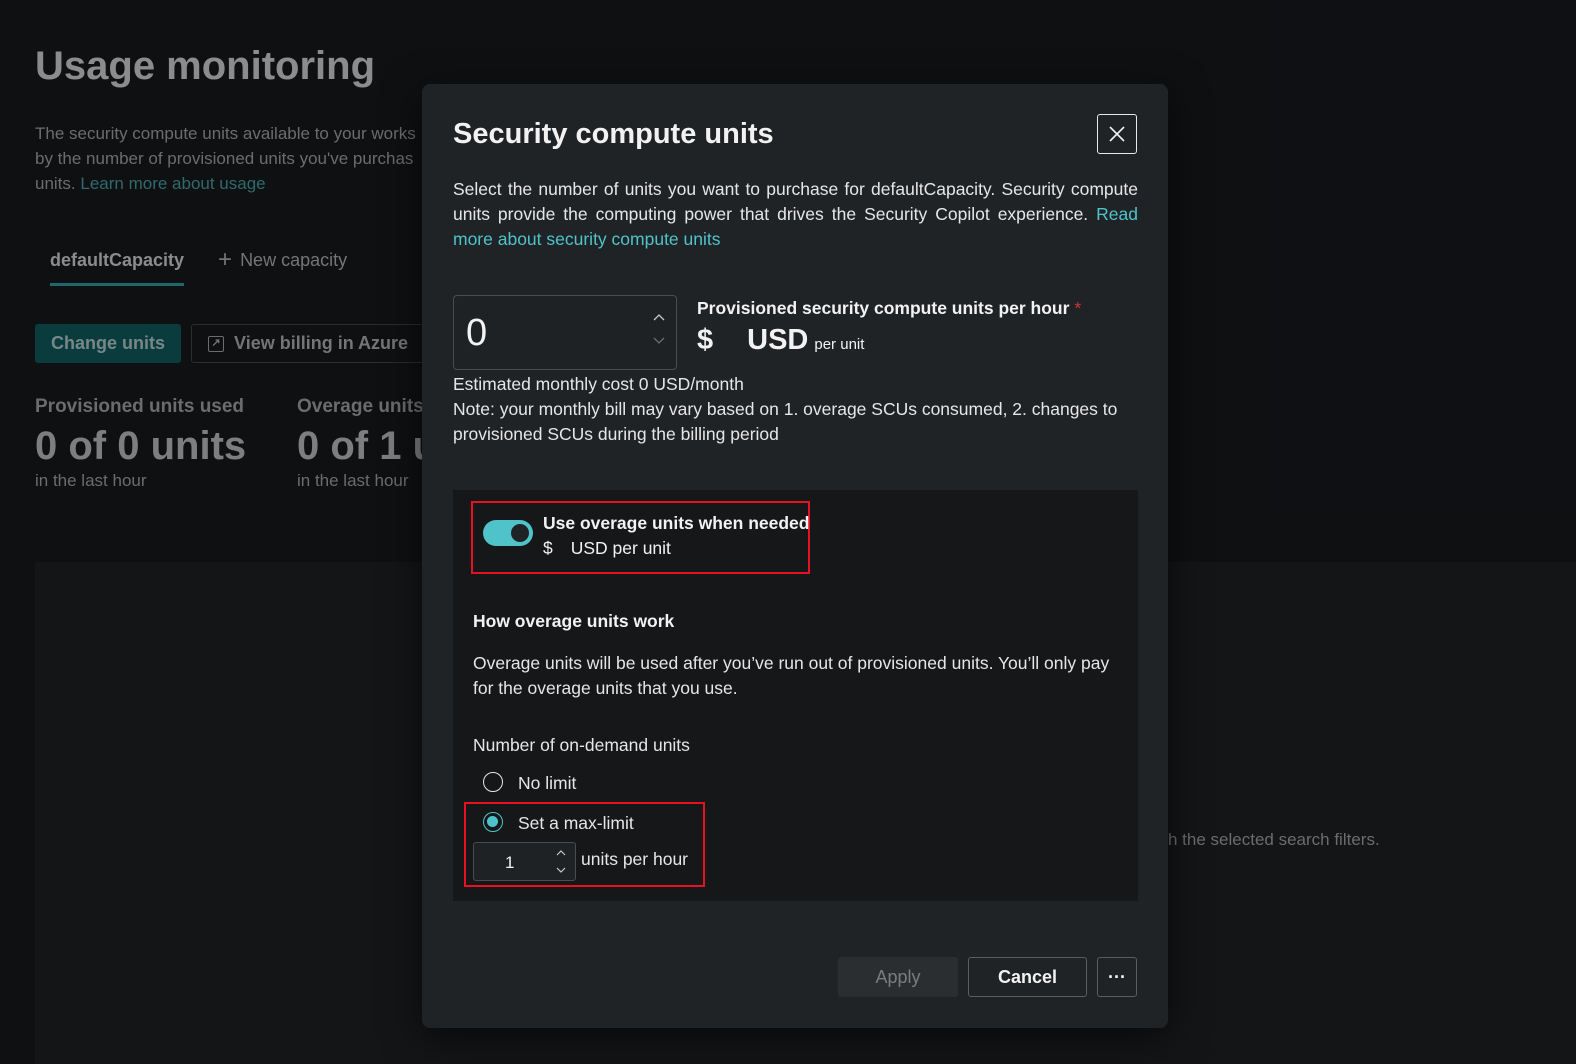  What do you see at coordinates (520, 533) in the screenshot?
I see `toggle-knob` at bounding box center [520, 533].